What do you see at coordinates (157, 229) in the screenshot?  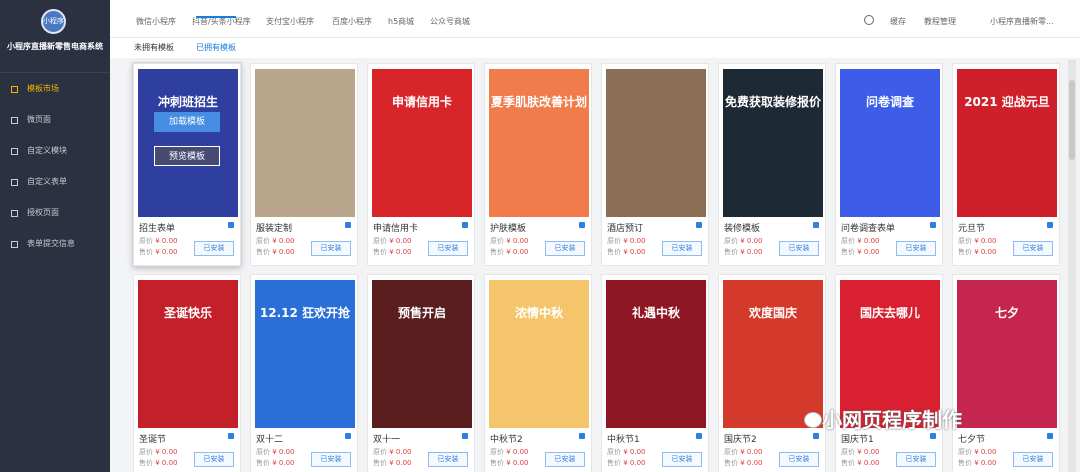 I see `template-name: 招生表单` at bounding box center [157, 229].